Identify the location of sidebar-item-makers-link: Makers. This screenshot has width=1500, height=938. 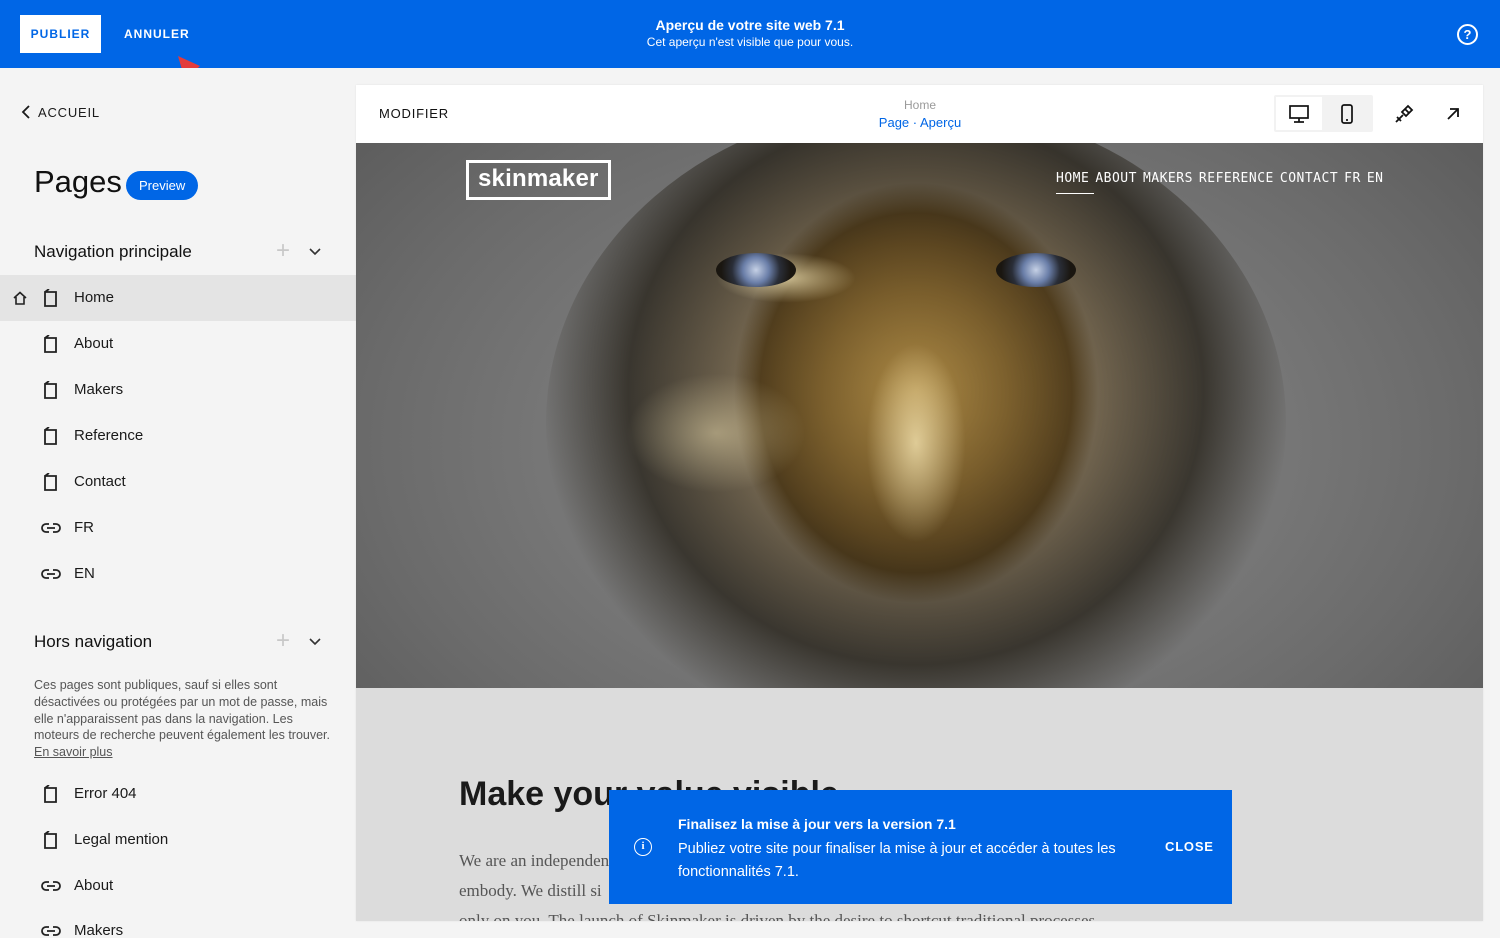
(178, 923).